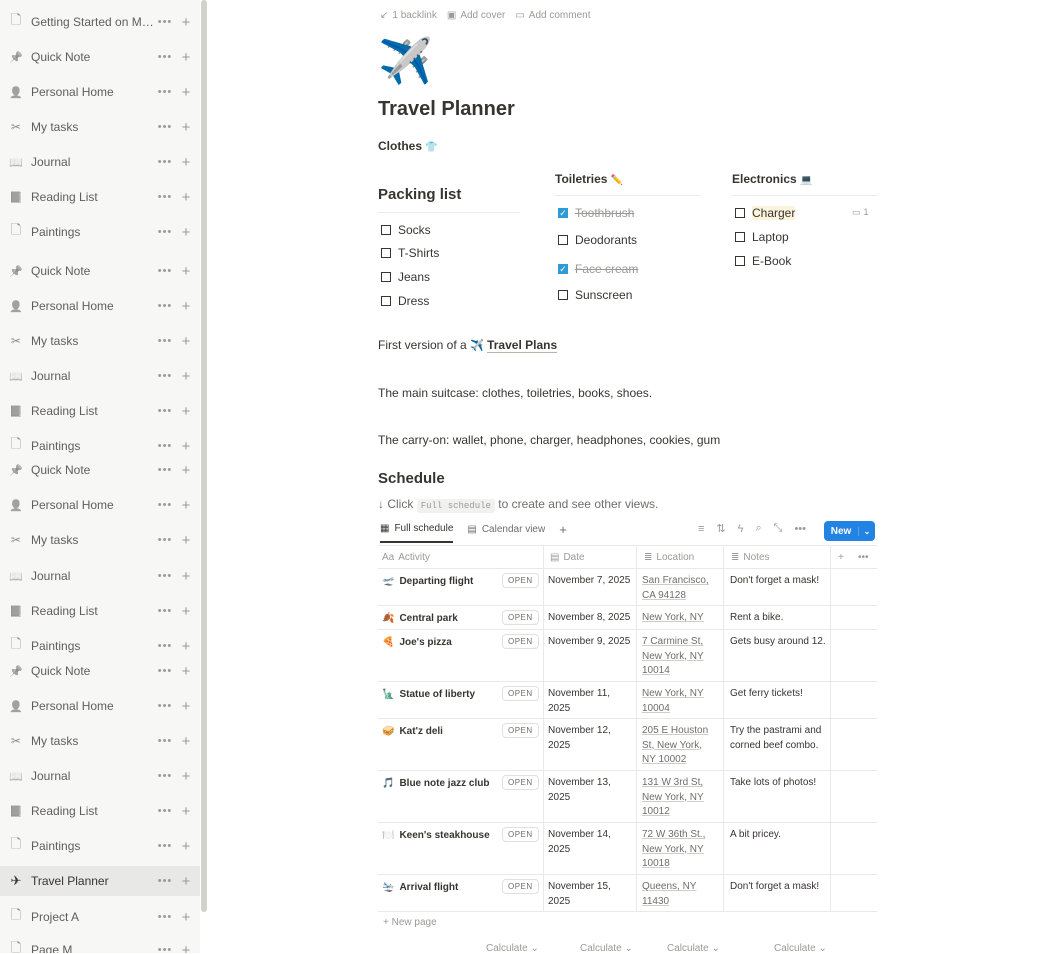 The width and height of the screenshot is (1037, 954). Describe the element at coordinates (678, 746) in the screenshot. I see `table-cell-location: 205 E Houston St, New York, NY 10002` at that location.